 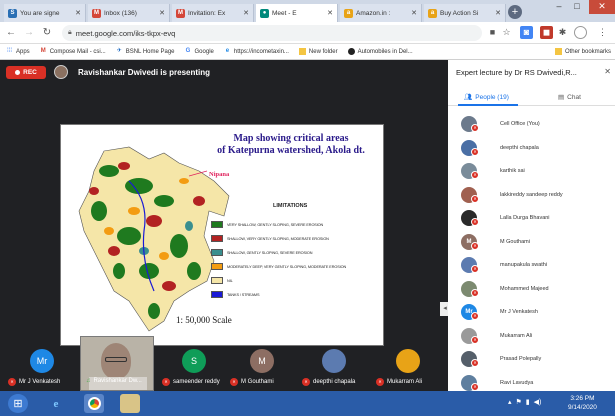 I want to click on file-explorer-icon, so click(x=130, y=403).